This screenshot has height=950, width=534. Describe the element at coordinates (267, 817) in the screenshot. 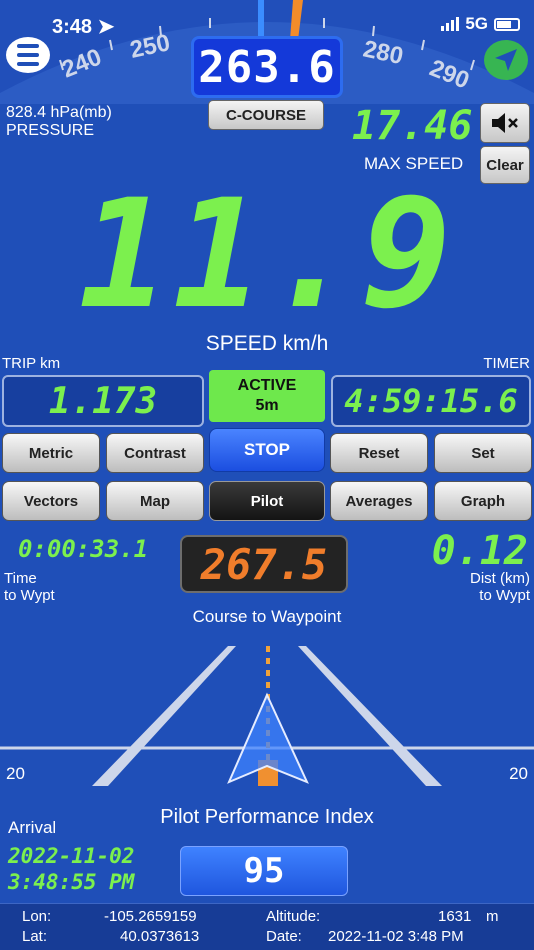

I see `performance-index-label: Pilot Performance Index` at that location.